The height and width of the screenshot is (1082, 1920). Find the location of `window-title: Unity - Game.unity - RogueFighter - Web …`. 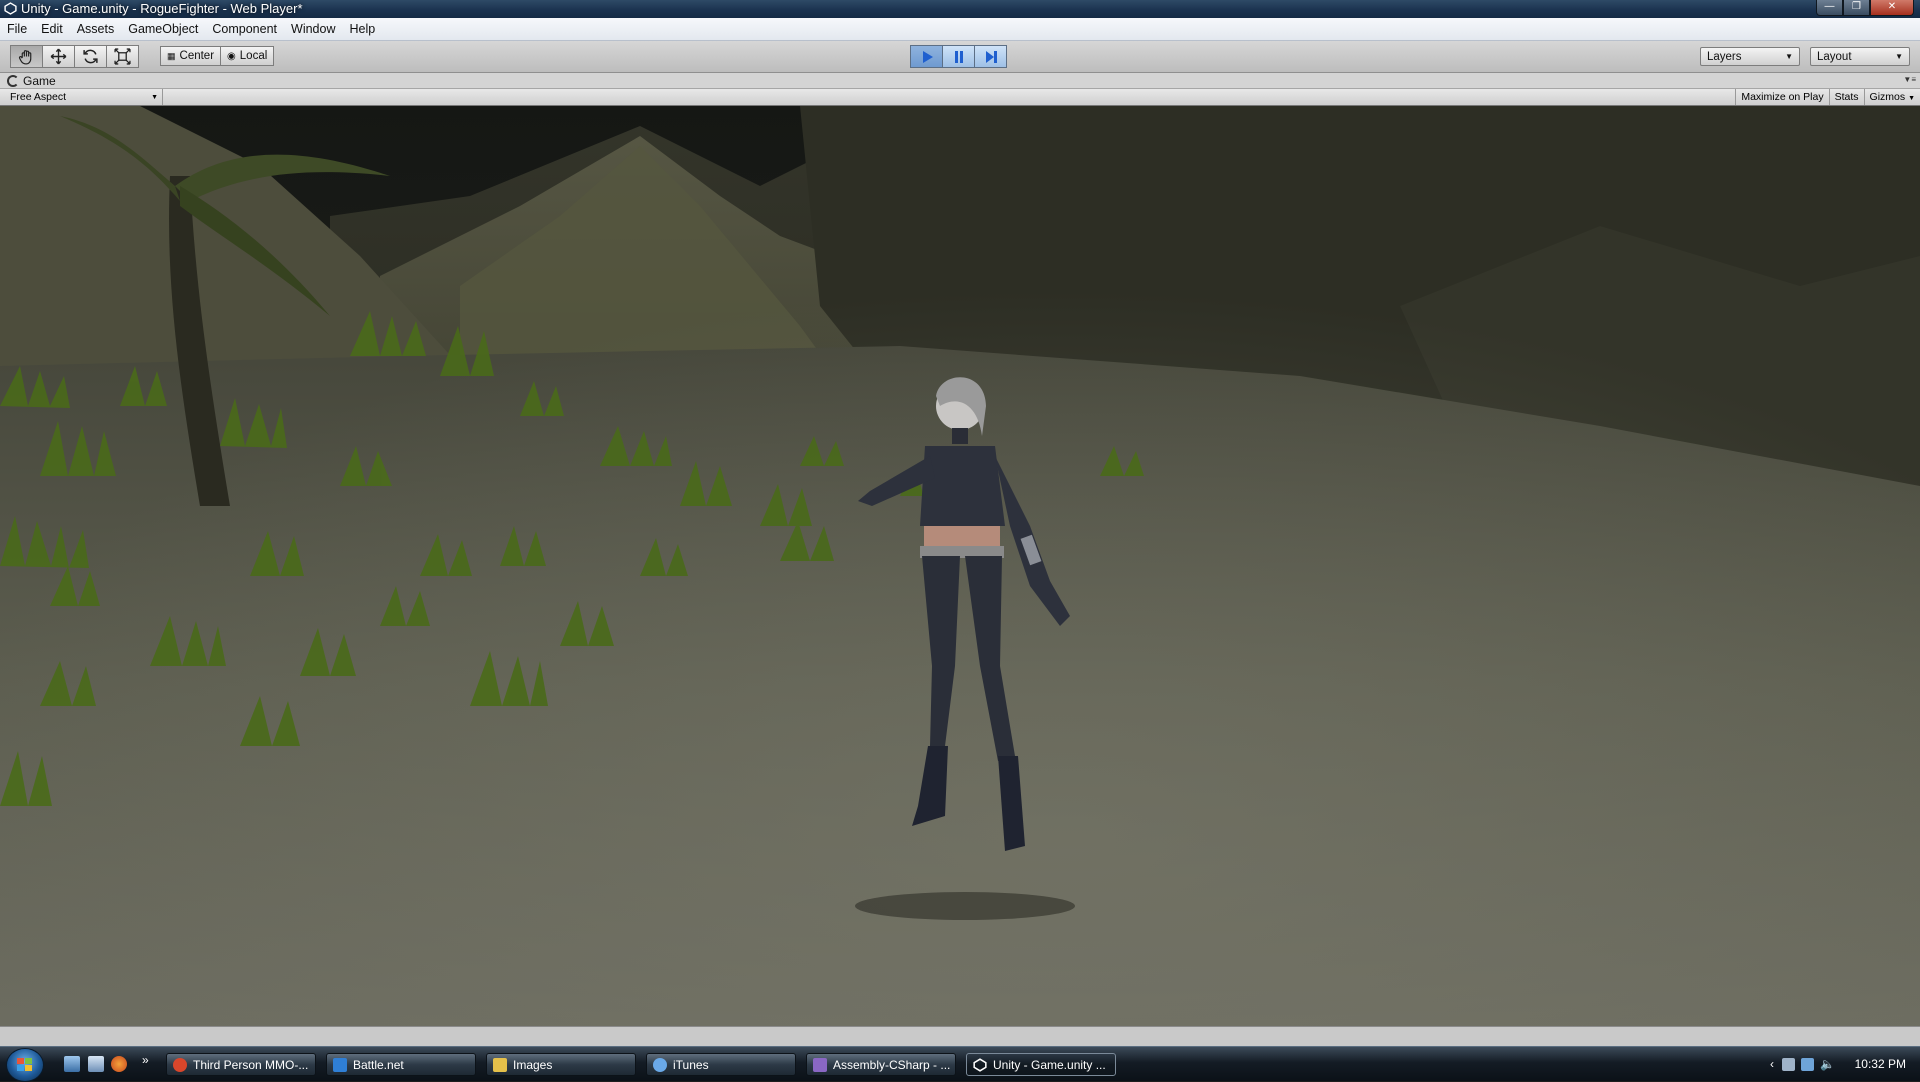

window-title: Unity - Game.unity - RogueFighter - Web … is located at coordinates (162, 8).